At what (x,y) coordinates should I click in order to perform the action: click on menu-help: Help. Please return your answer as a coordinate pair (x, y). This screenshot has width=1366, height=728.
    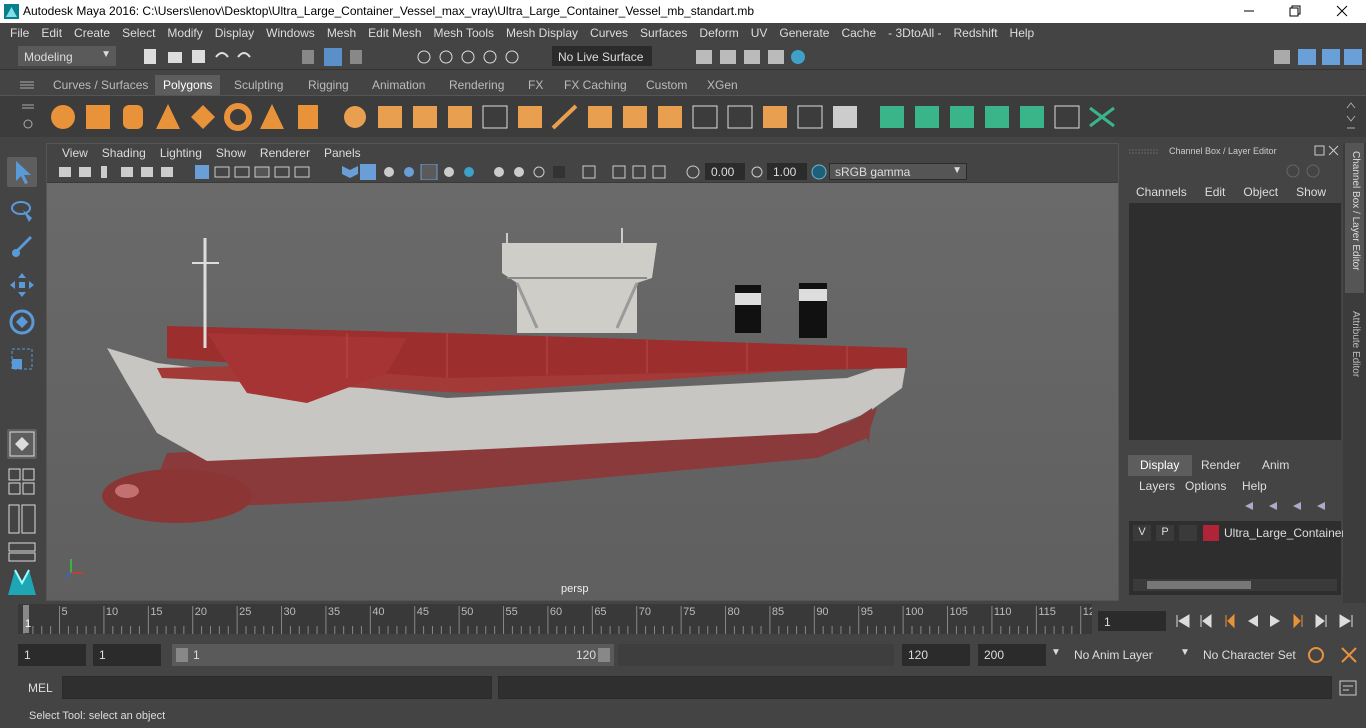
    Looking at the image, I should click on (1022, 33).